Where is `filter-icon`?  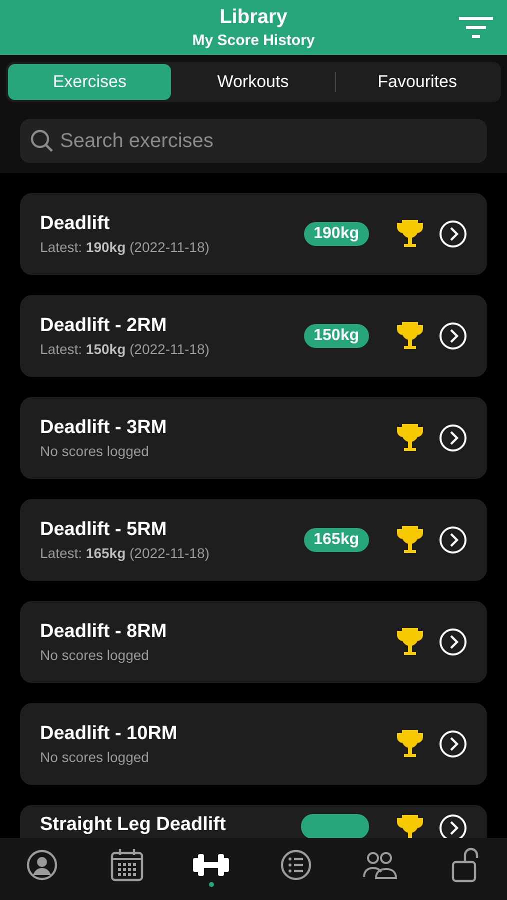 filter-icon is located at coordinates (476, 28).